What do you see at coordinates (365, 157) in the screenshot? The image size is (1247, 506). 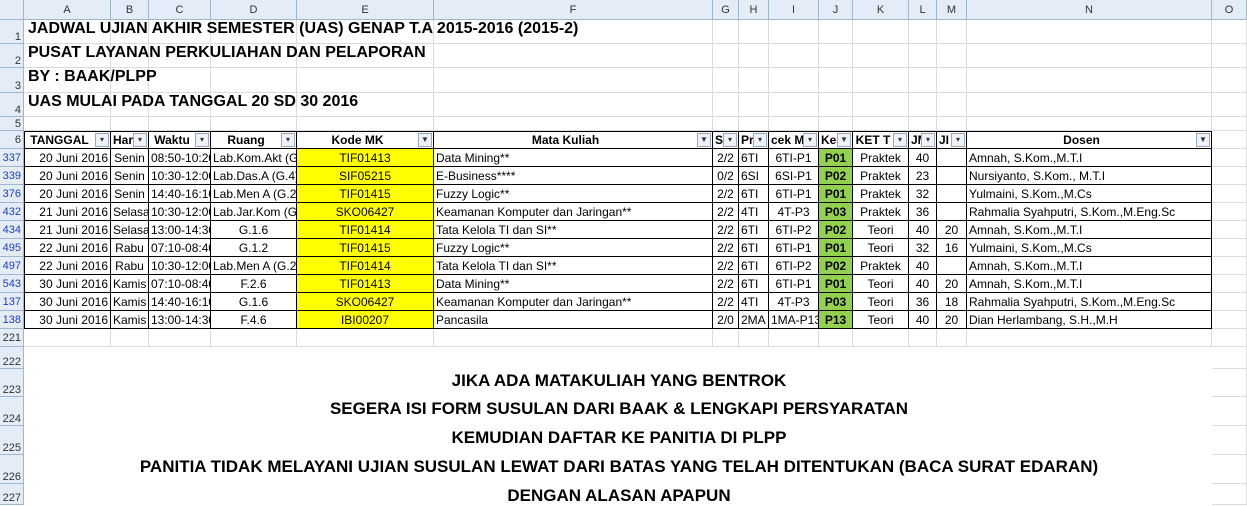 I see `cell-kode-mk: TIF01413` at bounding box center [365, 157].